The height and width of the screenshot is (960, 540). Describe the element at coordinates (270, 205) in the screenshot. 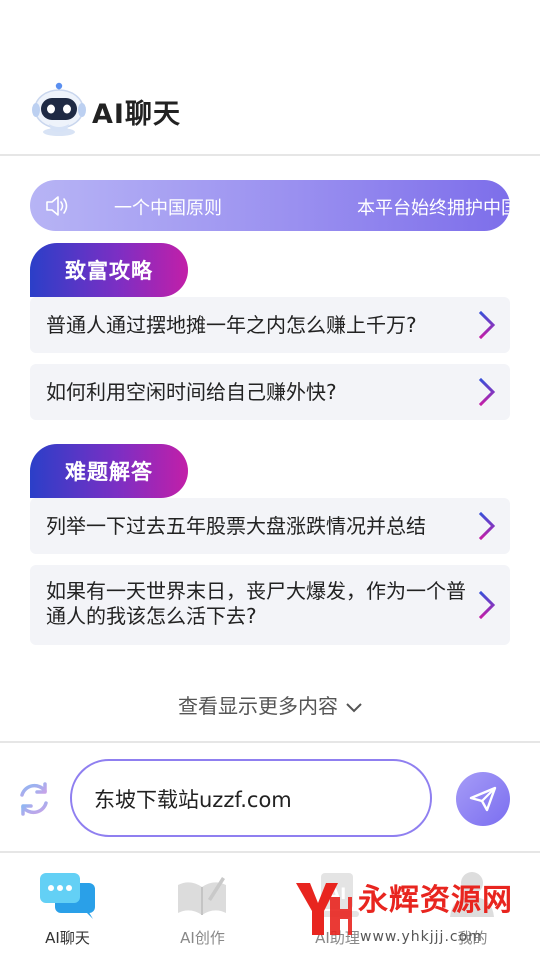

I see `notice-banner: 一个中国原则 本平台始终拥护中国` at that location.